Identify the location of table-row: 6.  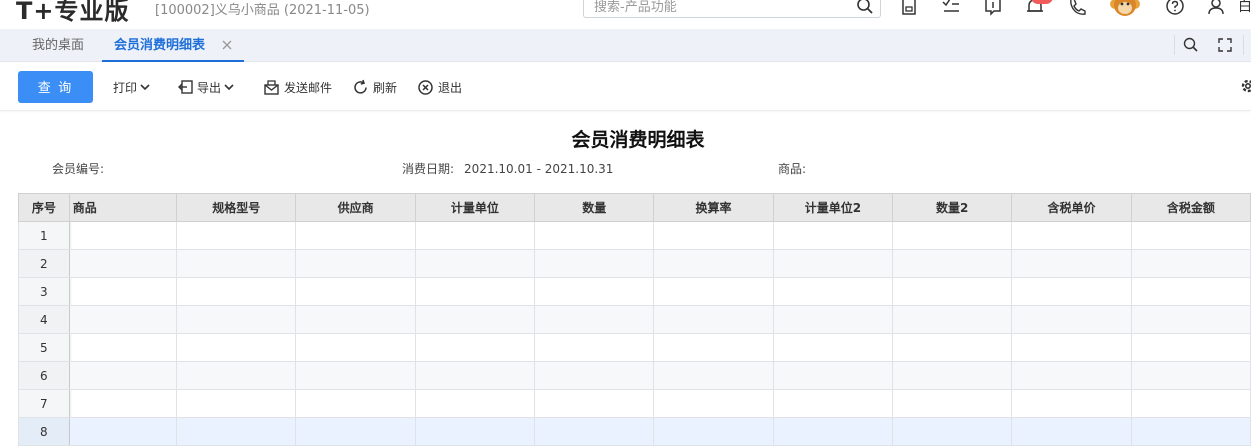
(634, 375).